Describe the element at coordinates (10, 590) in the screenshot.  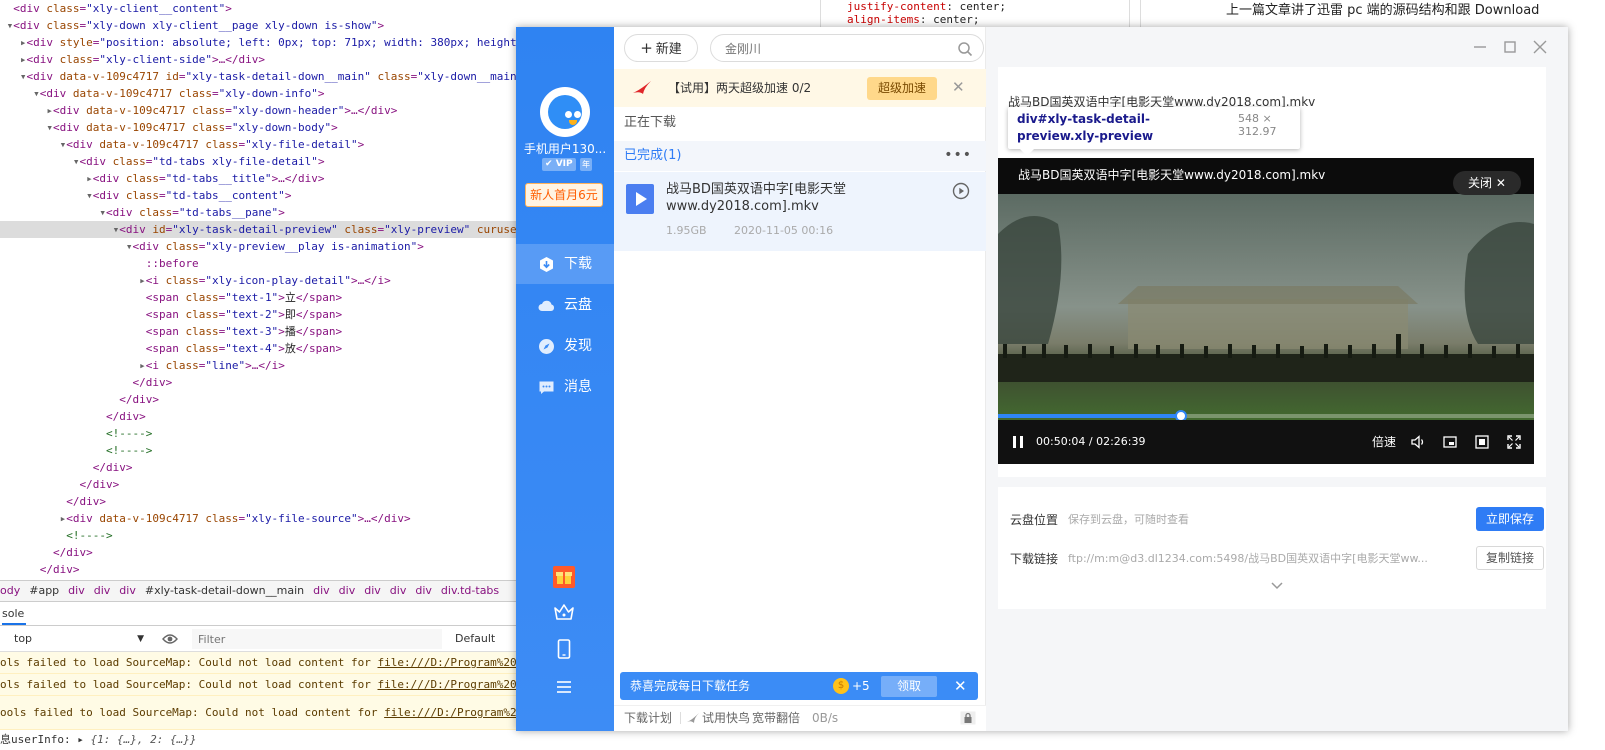
I see `breadcrumb-item: ody` at that location.